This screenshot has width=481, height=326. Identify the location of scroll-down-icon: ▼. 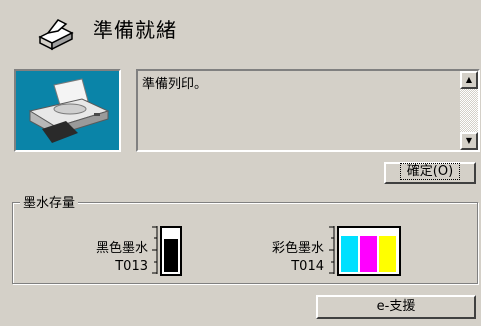
(469, 141).